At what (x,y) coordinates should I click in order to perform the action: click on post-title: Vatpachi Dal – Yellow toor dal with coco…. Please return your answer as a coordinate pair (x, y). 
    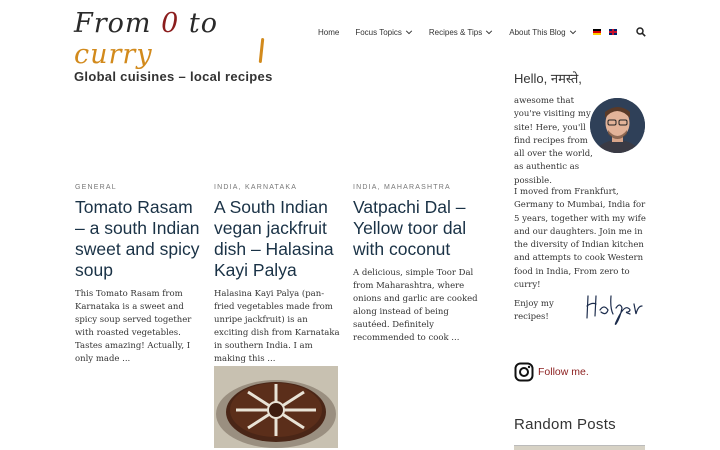
    Looking at the image, I should click on (417, 228).